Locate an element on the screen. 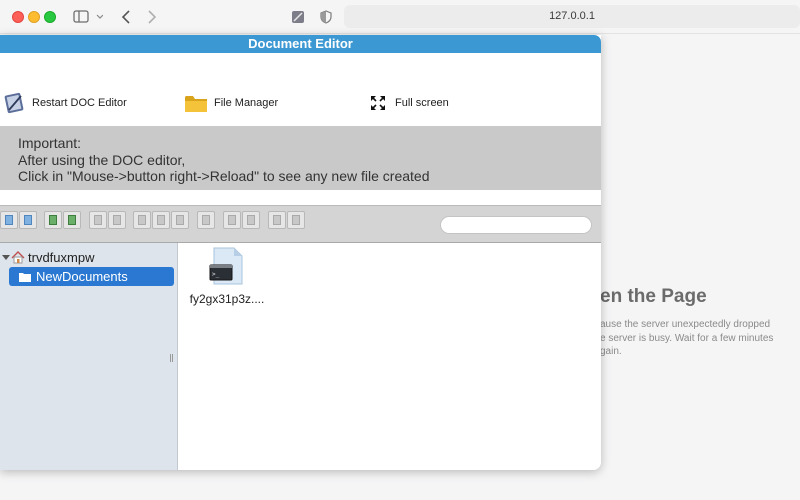 Image resolution: width=800 pixels, height=500 pixels. privacy-report-button is located at coordinates (326, 17).